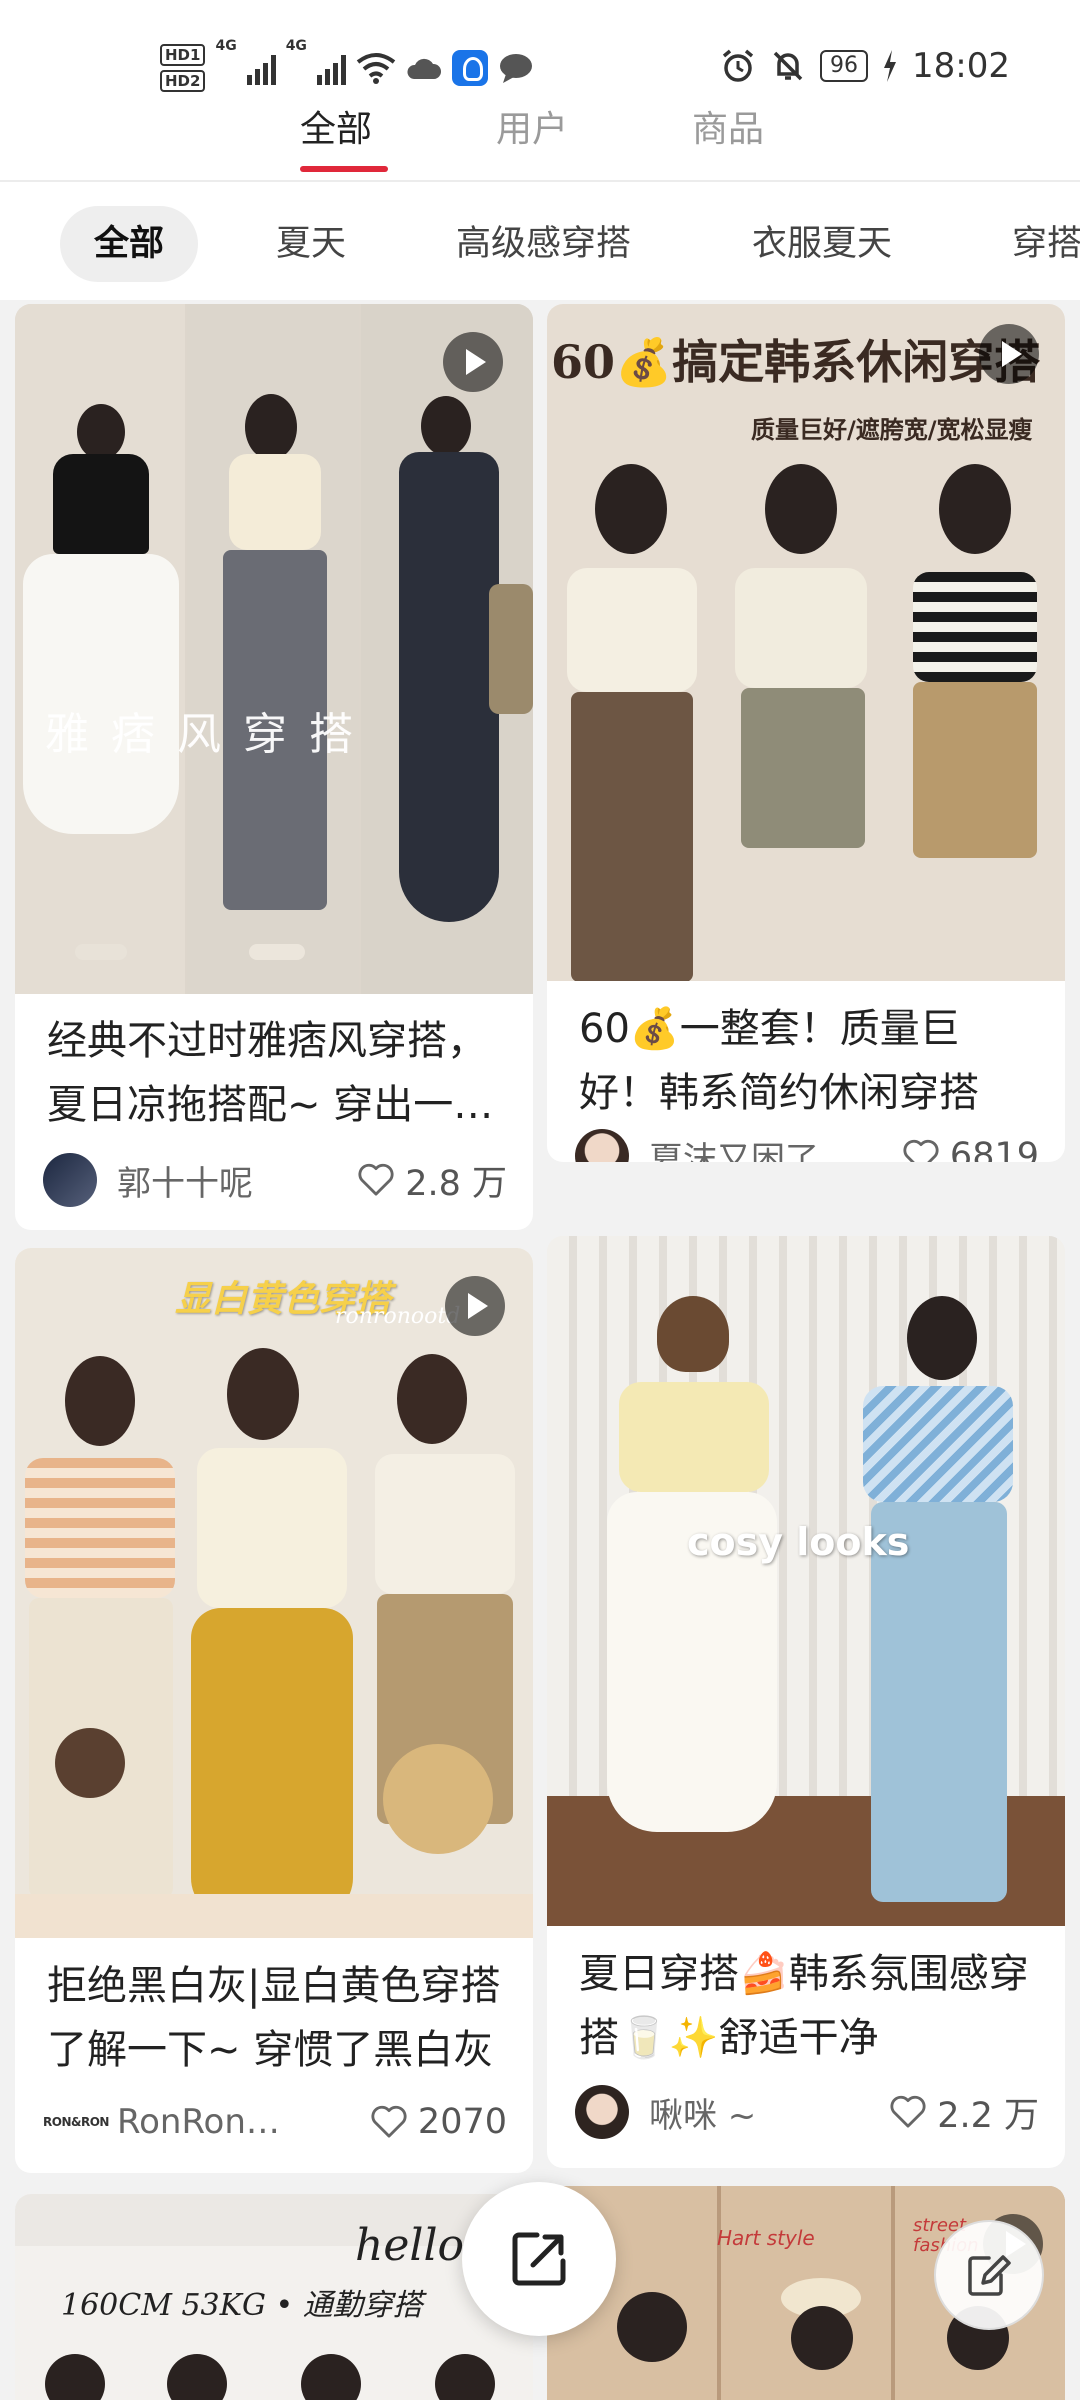  Describe the element at coordinates (100, 1528) in the screenshot. I see `striped-sweater` at that location.